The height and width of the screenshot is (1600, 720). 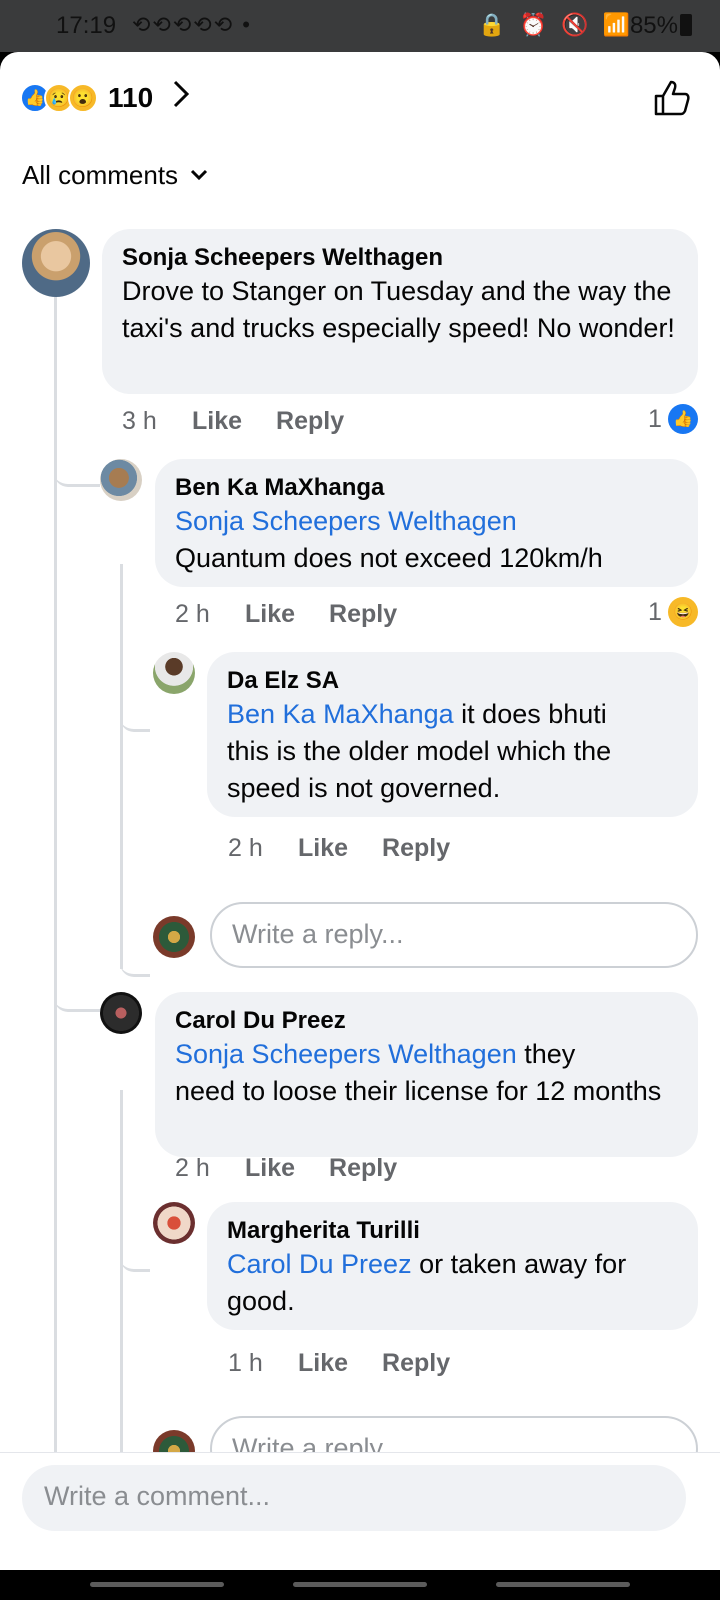 What do you see at coordinates (682, 612) in the screenshot?
I see `haha-reaction-icon: 😆` at bounding box center [682, 612].